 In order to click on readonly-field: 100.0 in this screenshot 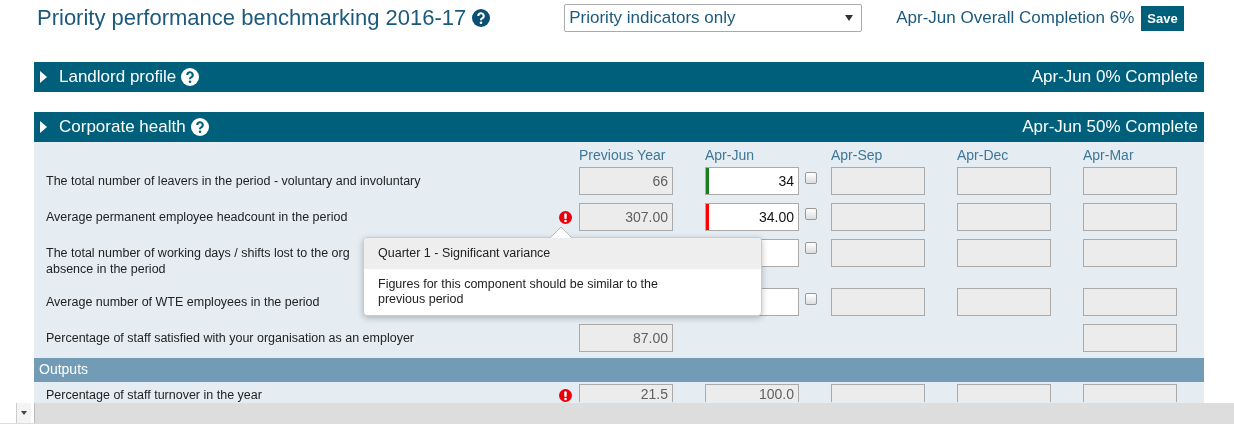, I will do `click(752, 393)`.